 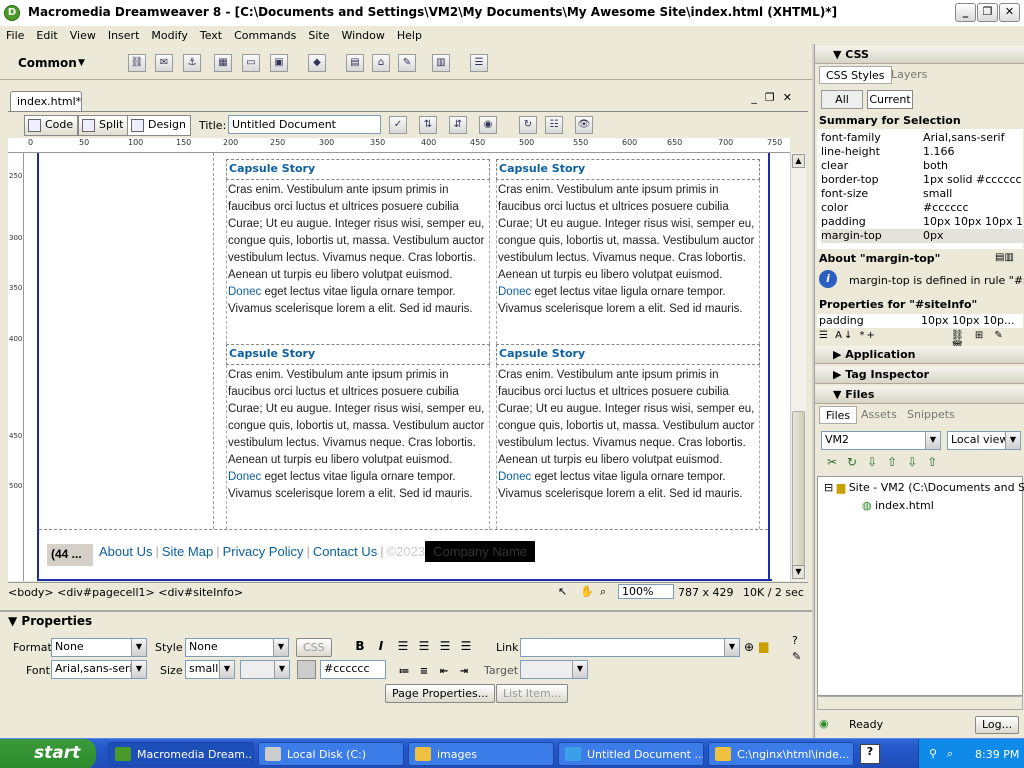 I want to click on summary-row: font-size small, so click(x=922, y=194).